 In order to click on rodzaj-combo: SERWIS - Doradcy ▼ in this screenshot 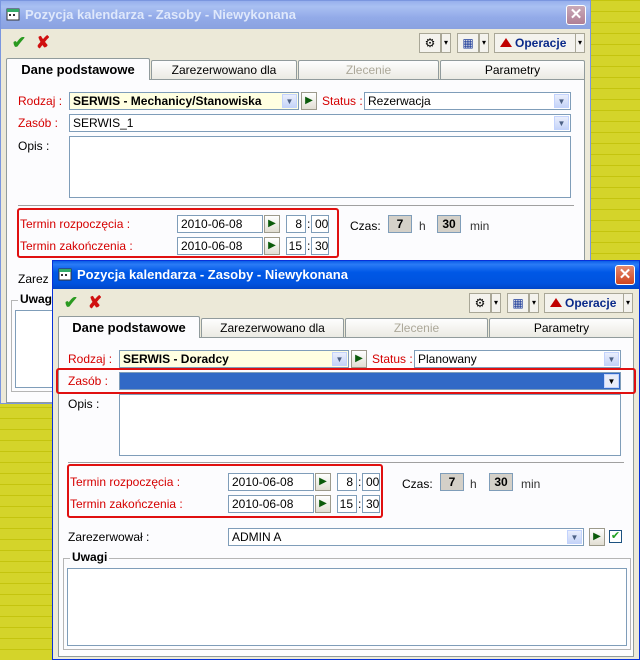, I will do `click(234, 359)`.